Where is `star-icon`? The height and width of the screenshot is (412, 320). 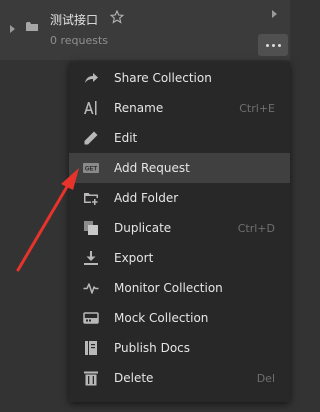
star-icon is located at coordinates (117, 17).